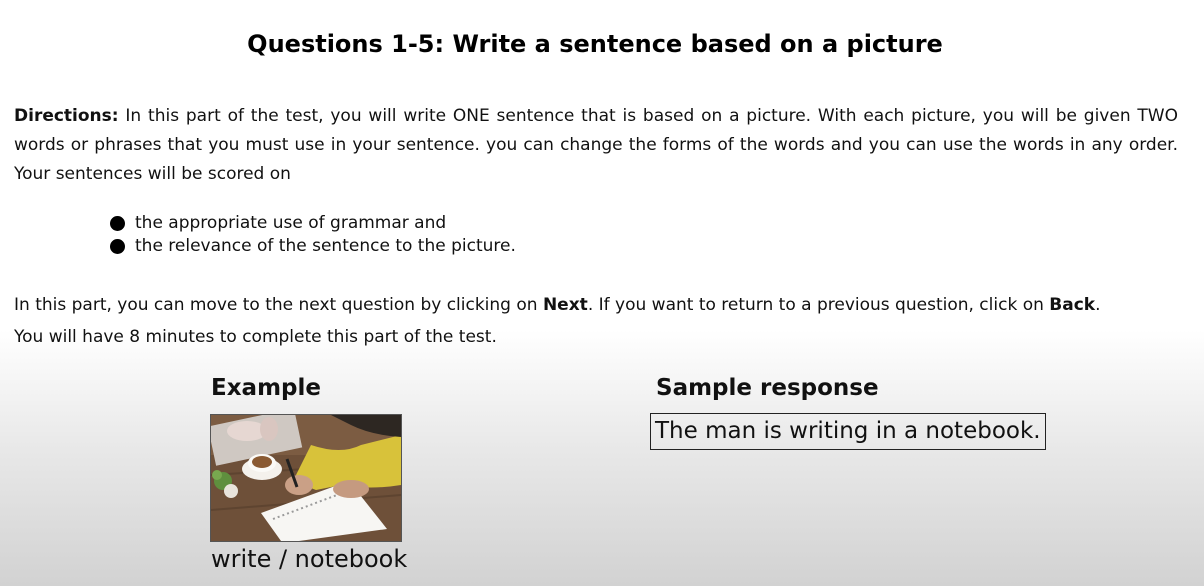 This screenshot has height=586, width=1204. I want to click on navigation-text: ., so click(1098, 305).